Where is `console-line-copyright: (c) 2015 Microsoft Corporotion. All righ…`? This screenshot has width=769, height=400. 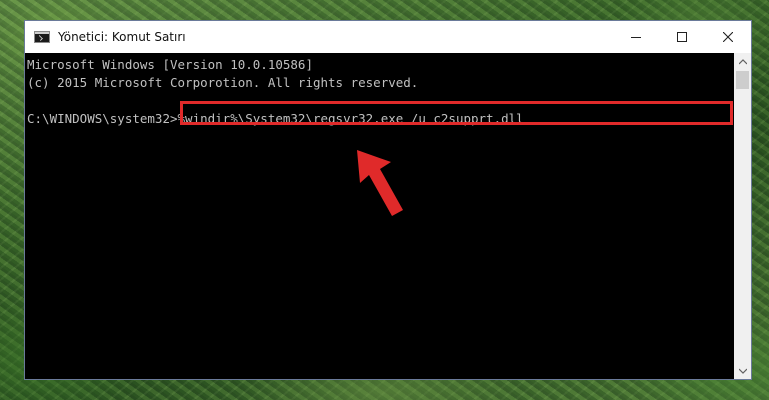
console-line-copyright: (c) 2015 Microsoft Corporotion. All righ… is located at coordinates (223, 82).